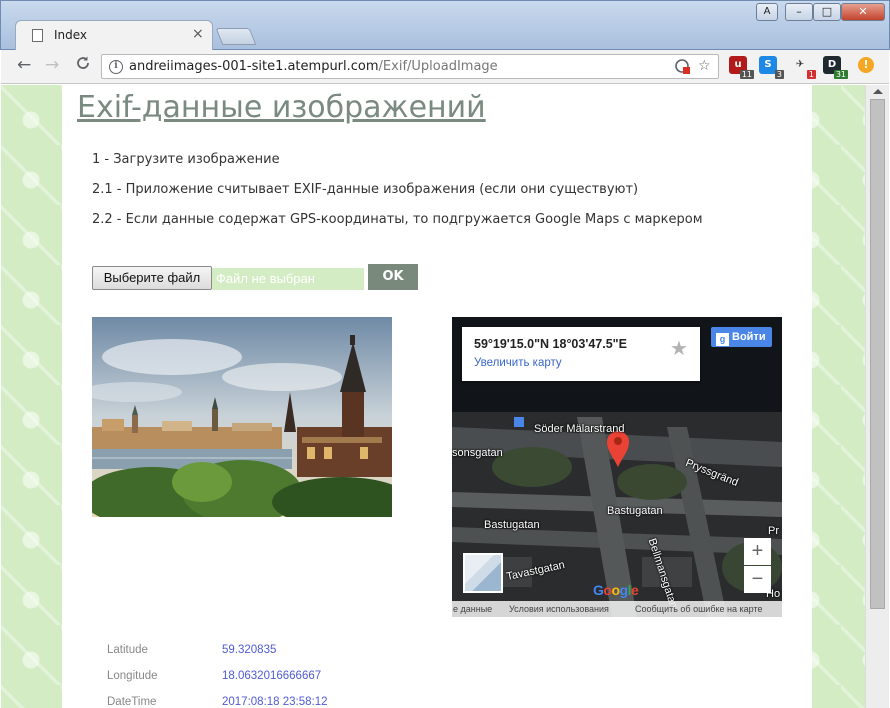 This screenshot has width=890, height=708. What do you see at coordinates (116, 67) in the screenshot?
I see `info-icon: i` at bounding box center [116, 67].